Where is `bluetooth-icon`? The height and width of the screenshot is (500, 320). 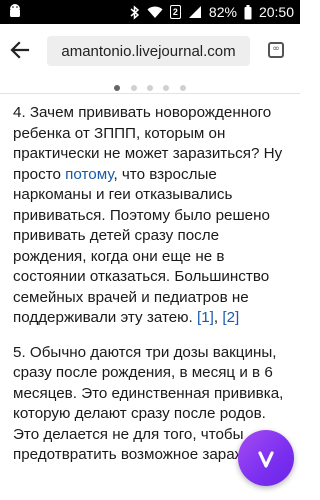
bluetooth-icon is located at coordinates (135, 12).